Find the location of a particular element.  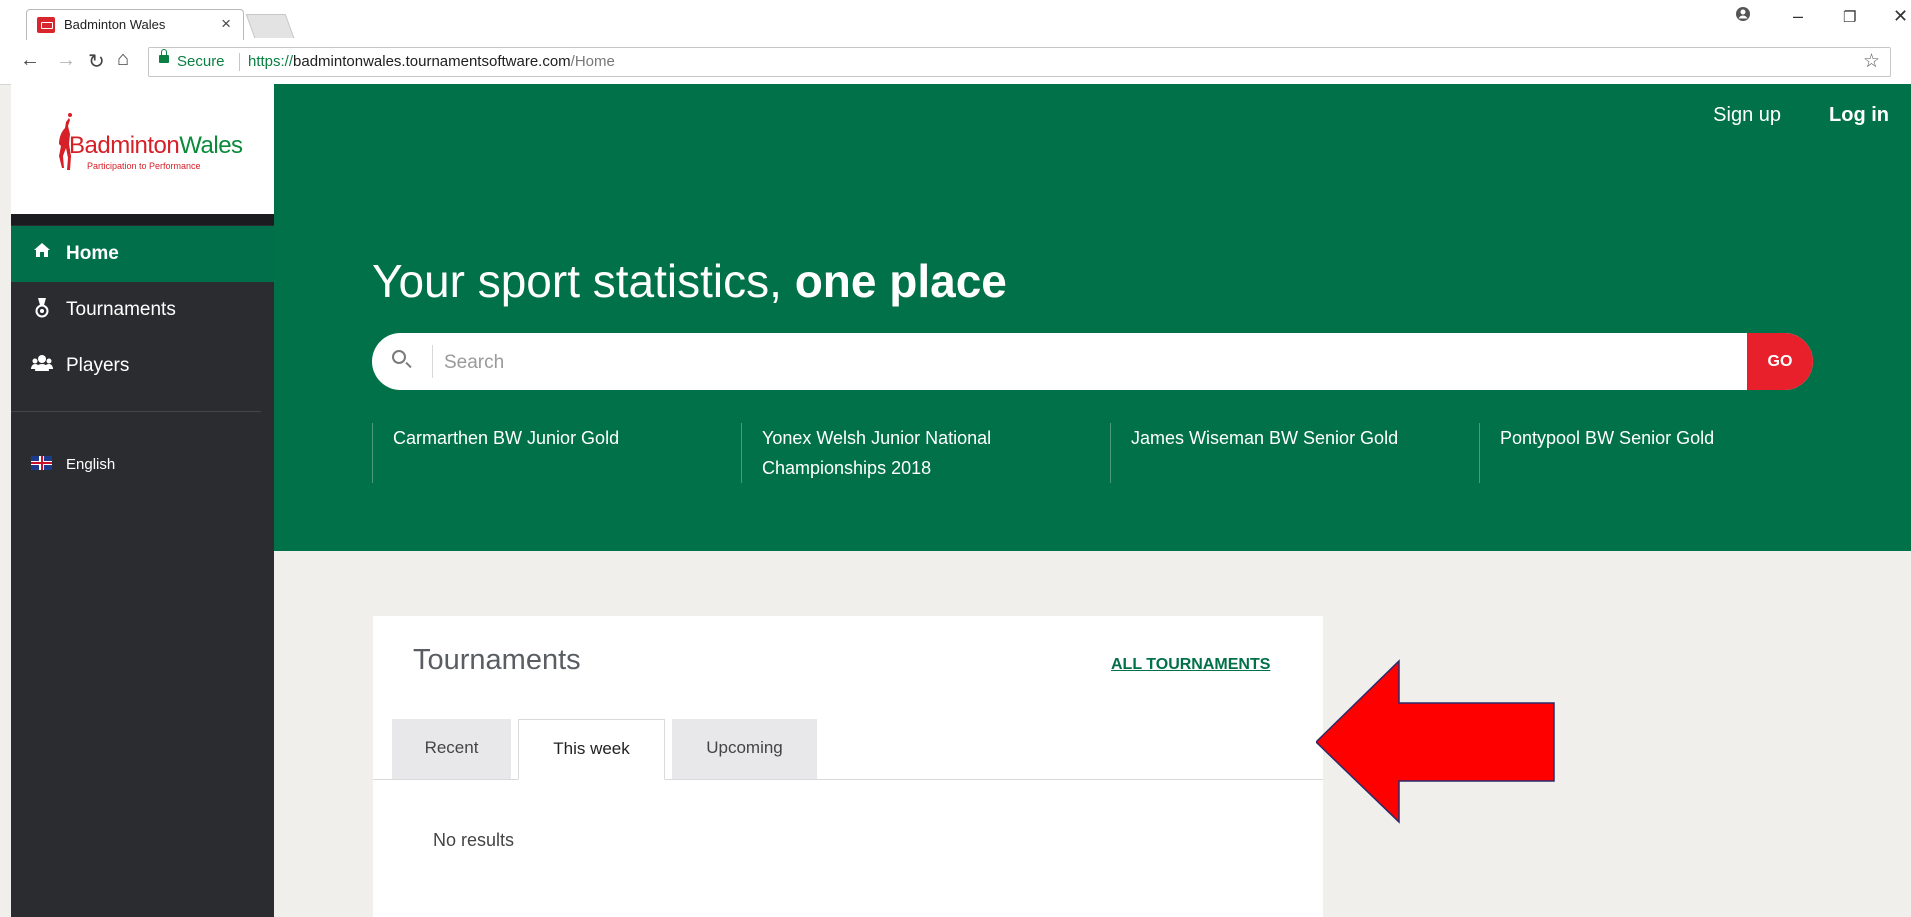

tournament-tabs: Recent This week Upcoming is located at coordinates (848, 749).